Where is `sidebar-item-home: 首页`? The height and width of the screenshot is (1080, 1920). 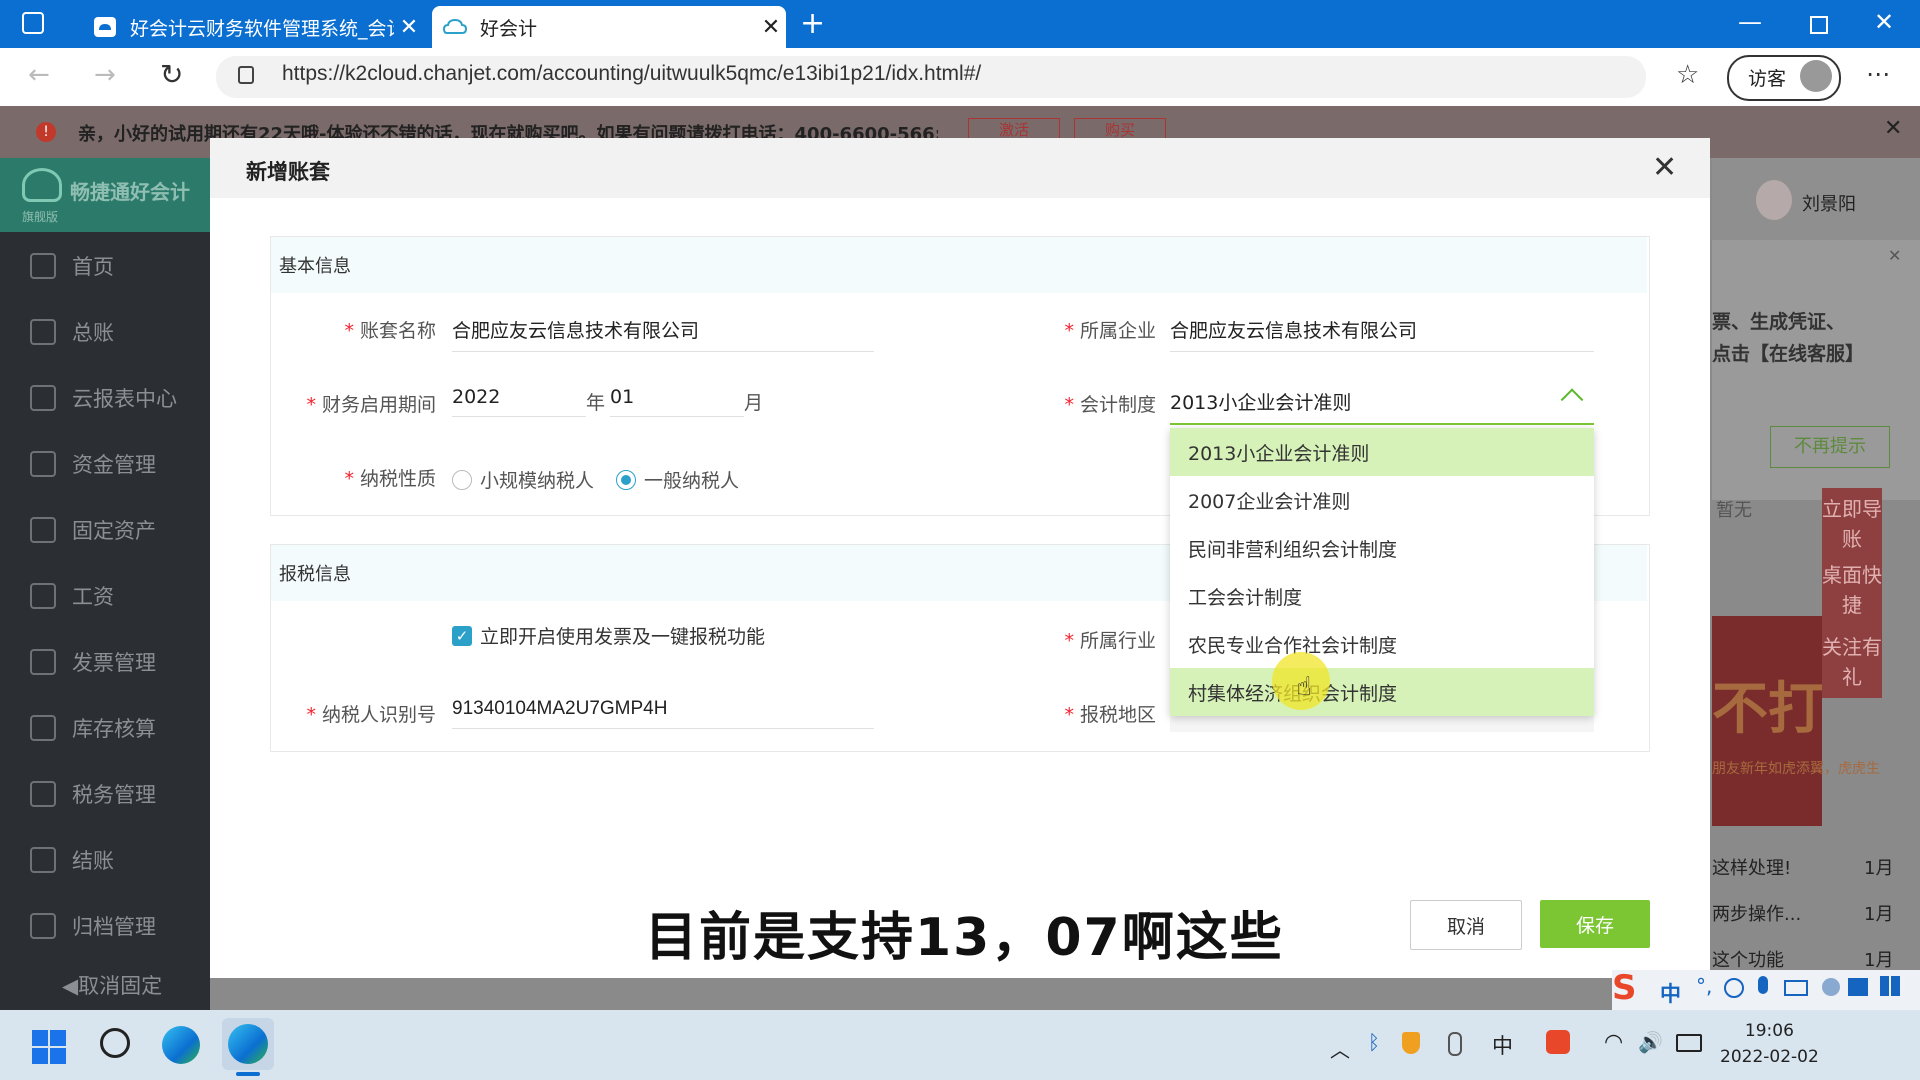
sidebar-item-home: 首页 is located at coordinates (115, 266).